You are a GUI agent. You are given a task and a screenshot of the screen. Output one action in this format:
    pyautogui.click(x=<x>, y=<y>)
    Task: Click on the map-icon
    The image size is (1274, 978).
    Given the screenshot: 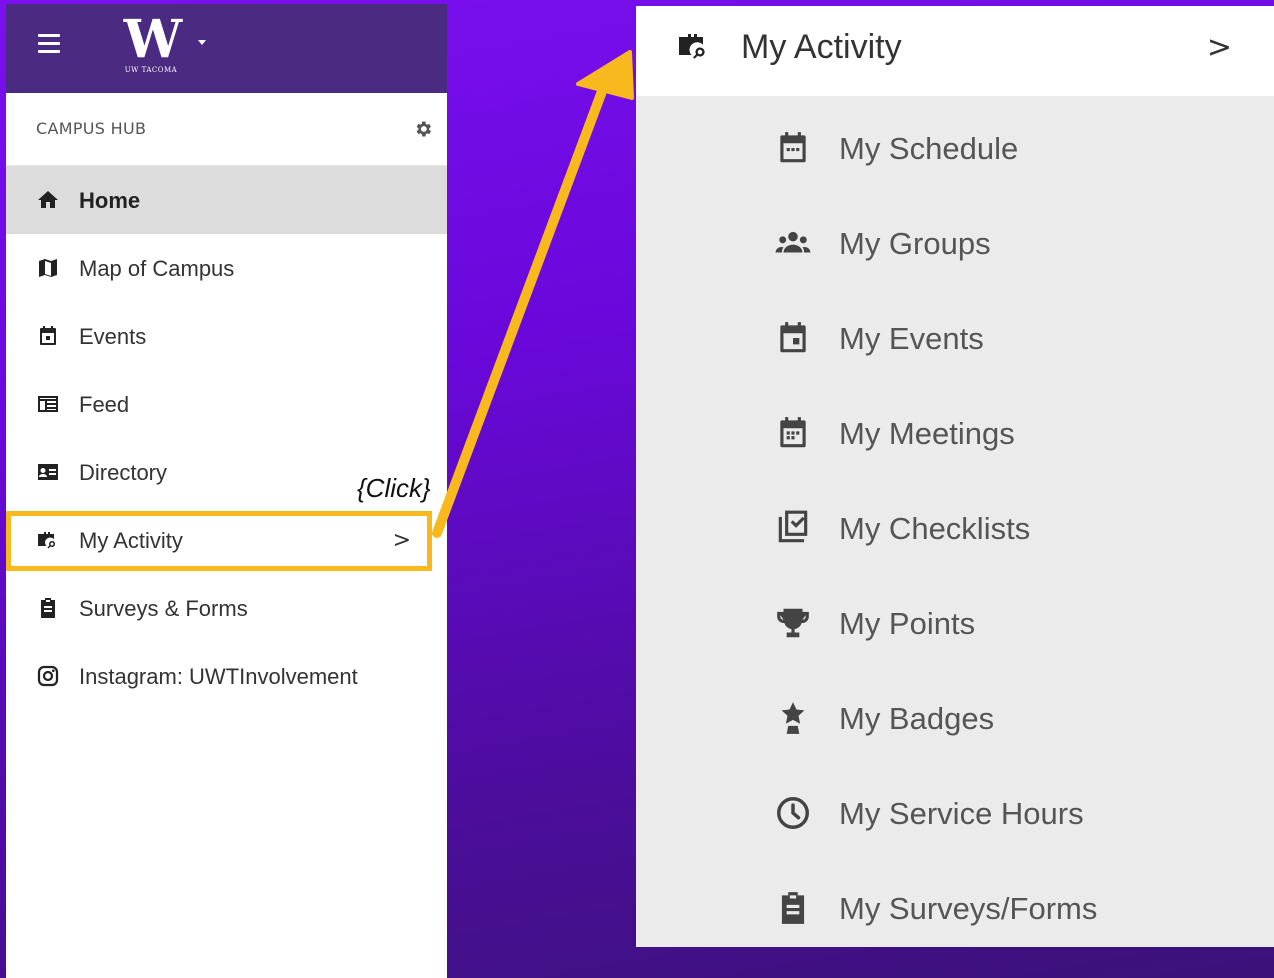 What is the action you would take?
    pyautogui.click(x=48, y=268)
    